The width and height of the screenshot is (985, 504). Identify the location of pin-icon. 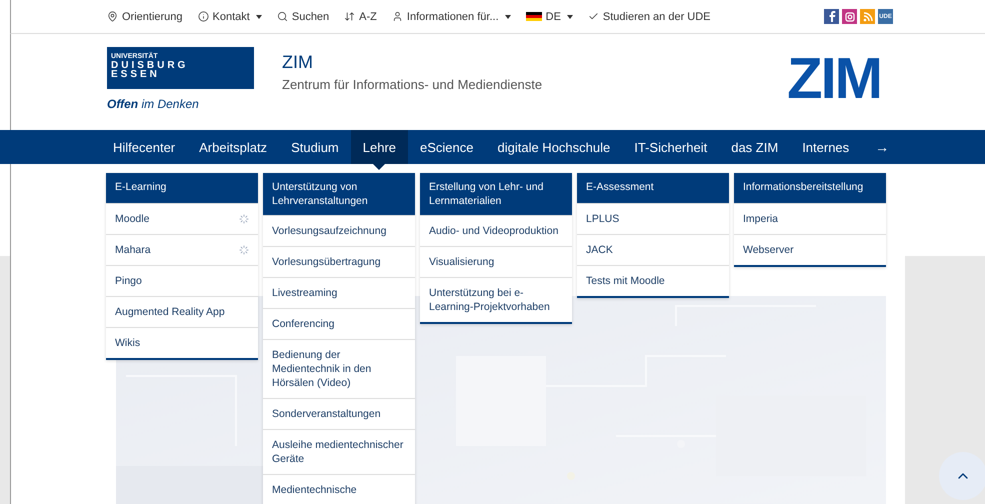
(112, 16).